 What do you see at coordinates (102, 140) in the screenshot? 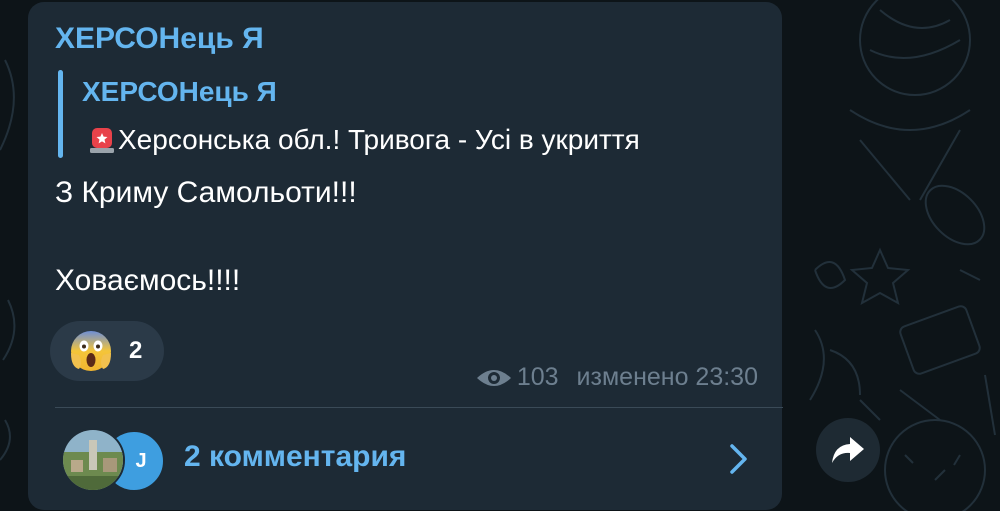
I see `siren-icon` at bounding box center [102, 140].